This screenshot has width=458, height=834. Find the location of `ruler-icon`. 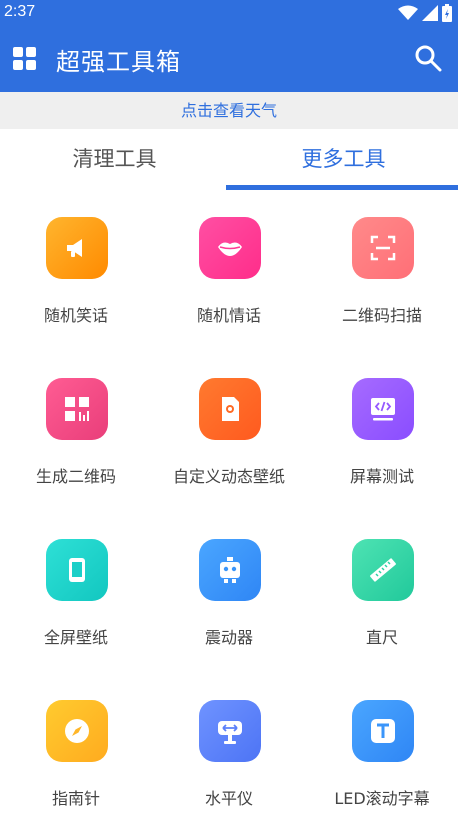

ruler-icon is located at coordinates (383, 570).